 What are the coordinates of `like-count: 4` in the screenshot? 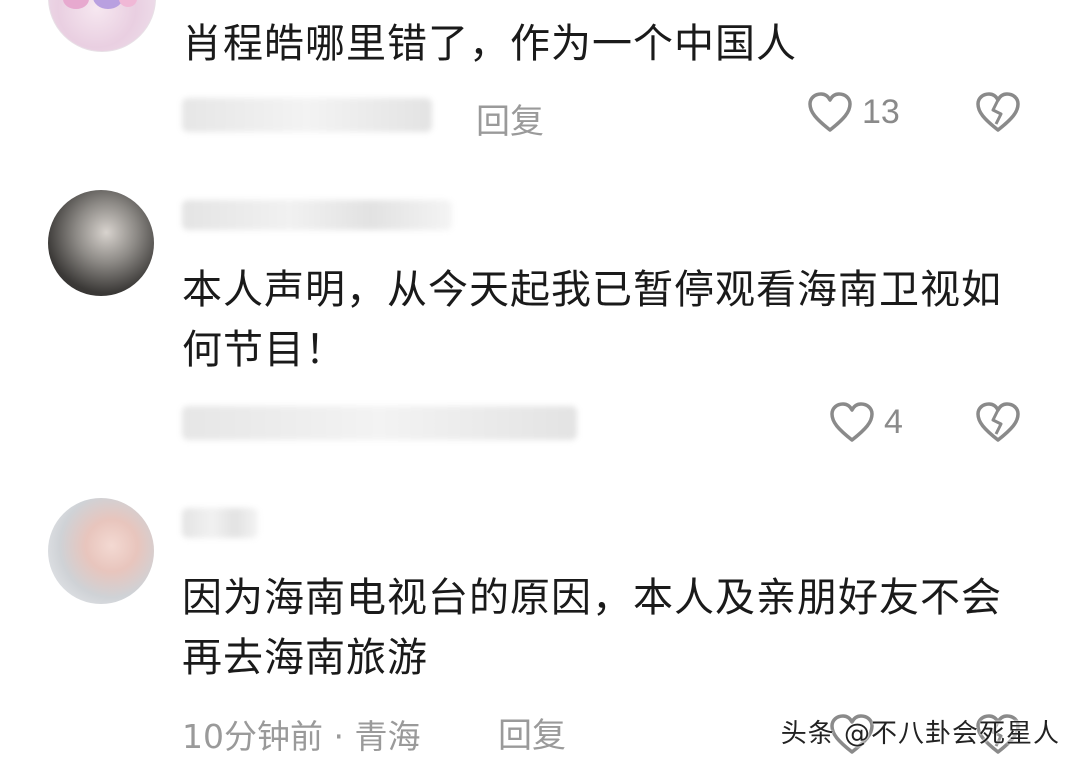 It's located at (893, 421).